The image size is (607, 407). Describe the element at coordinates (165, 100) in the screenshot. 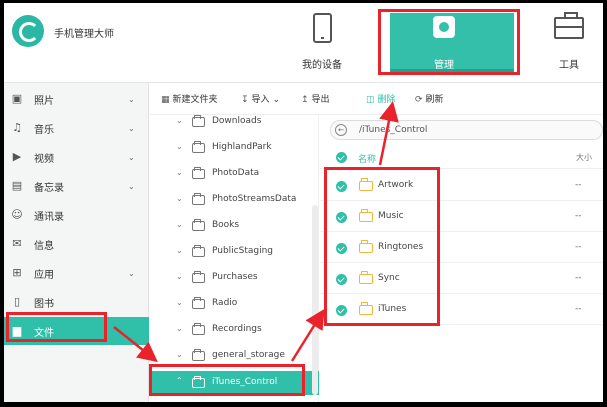

I see `new-folder-icon: ▦` at that location.